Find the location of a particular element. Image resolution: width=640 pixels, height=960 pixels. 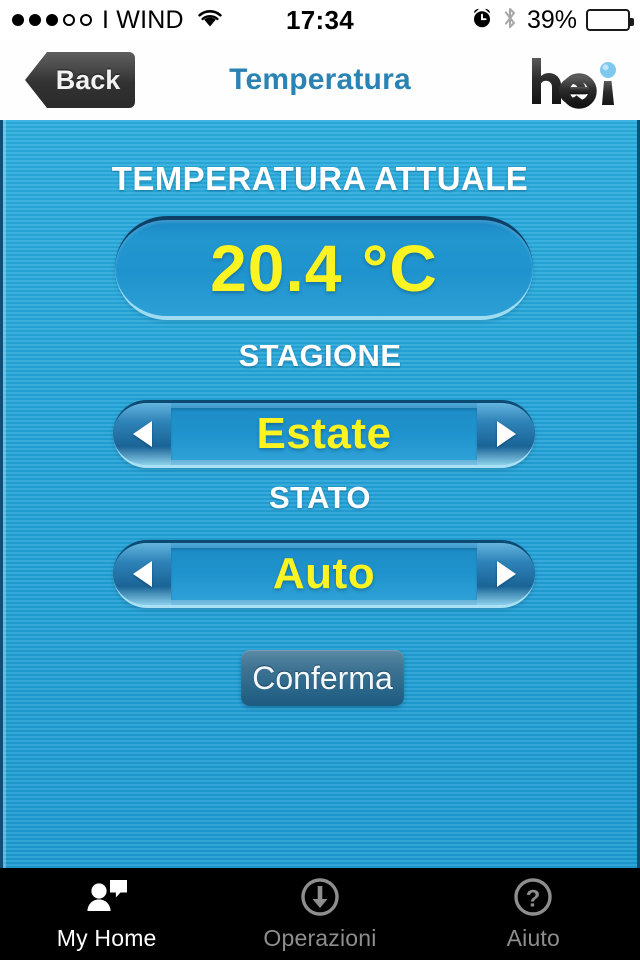

status-bar: I WIND 17:34 39% is located at coordinates (320, 20).